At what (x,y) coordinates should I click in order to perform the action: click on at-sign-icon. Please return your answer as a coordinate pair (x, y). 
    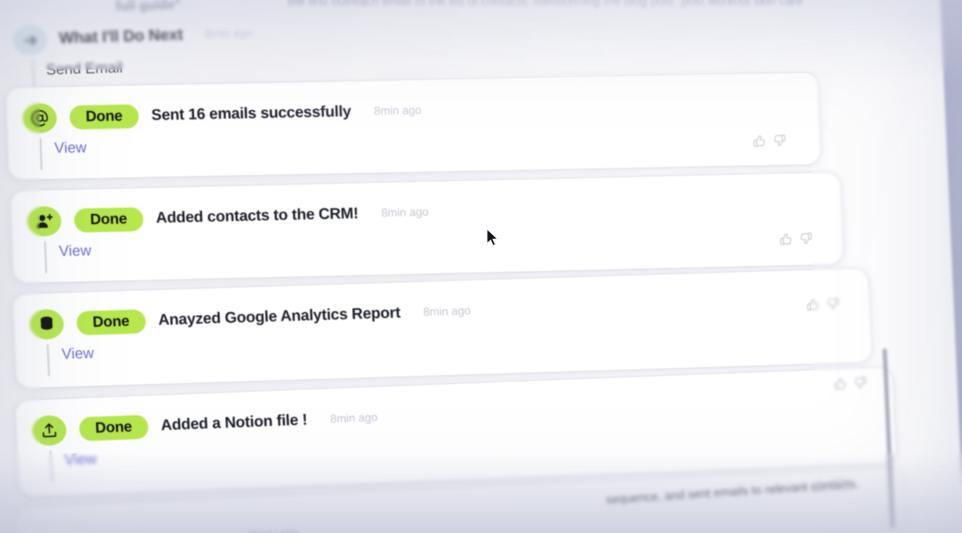
    Looking at the image, I should click on (40, 118).